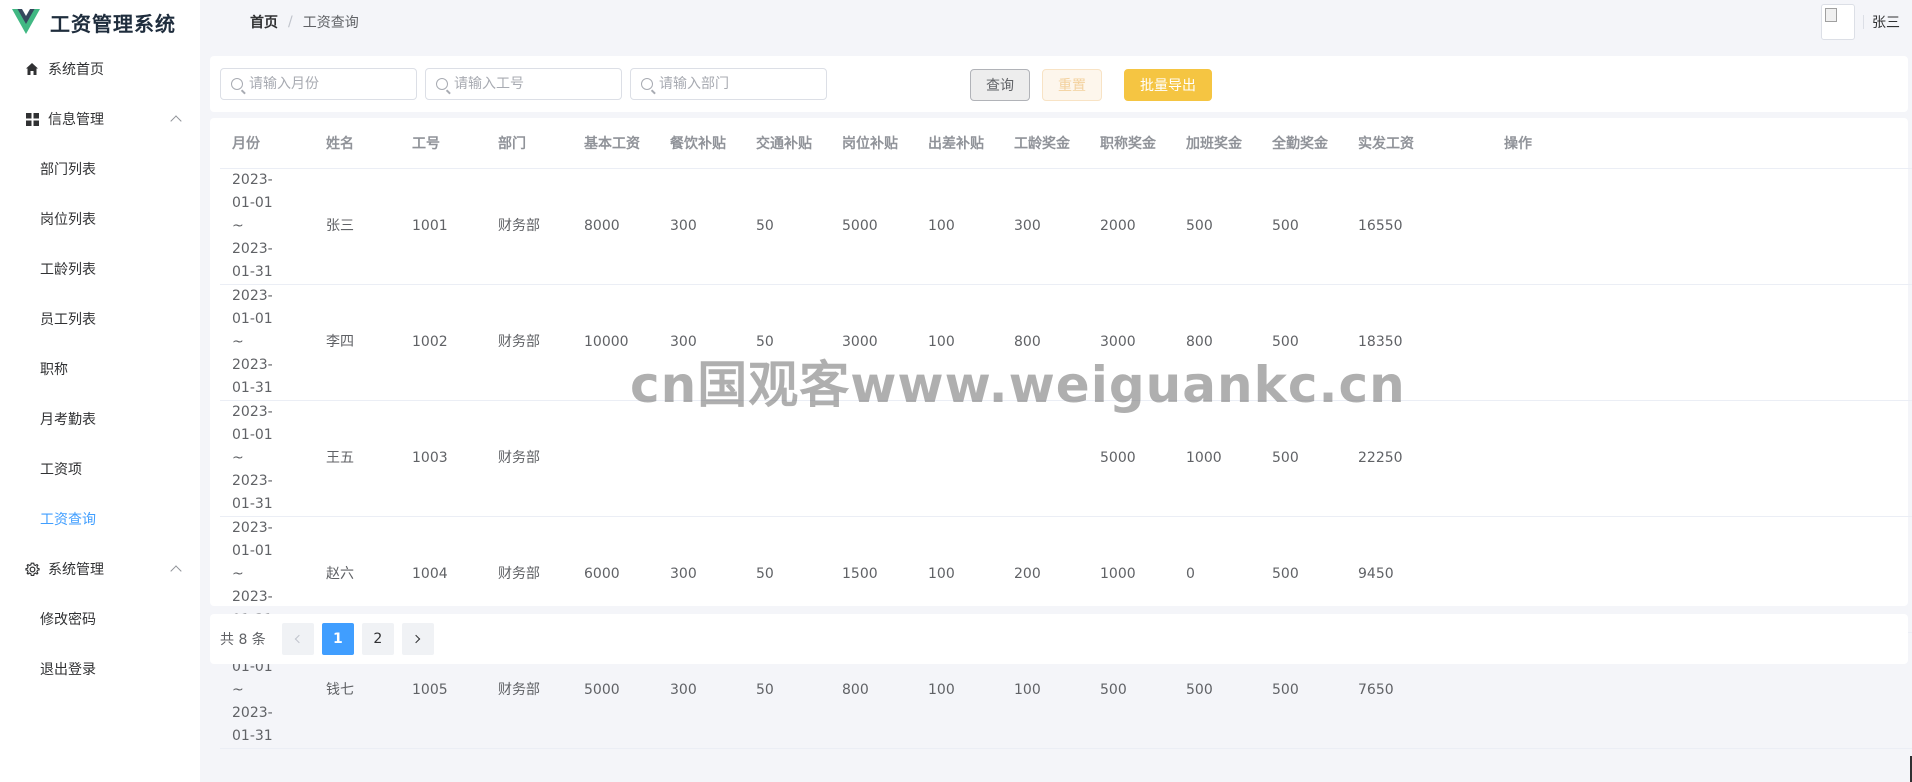 This screenshot has height=782, width=1912. What do you see at coordinates (1886, 22) in the screenshot?
I see `user-name: 张三` at bounding box center [1886, 22].